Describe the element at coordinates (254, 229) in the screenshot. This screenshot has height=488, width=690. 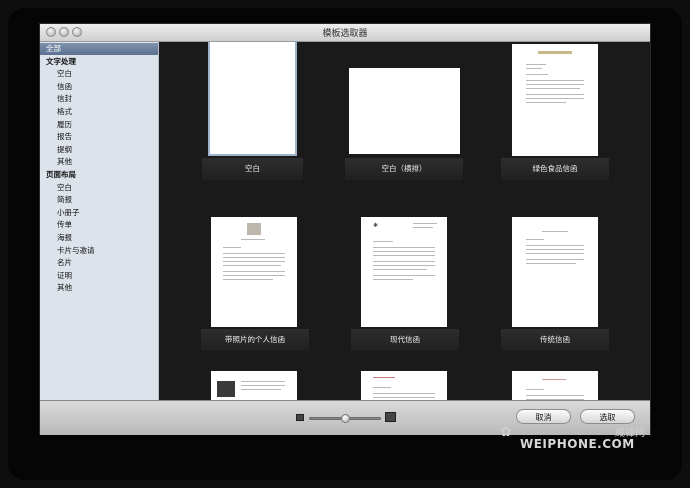
I see `photo-icon` at that location.